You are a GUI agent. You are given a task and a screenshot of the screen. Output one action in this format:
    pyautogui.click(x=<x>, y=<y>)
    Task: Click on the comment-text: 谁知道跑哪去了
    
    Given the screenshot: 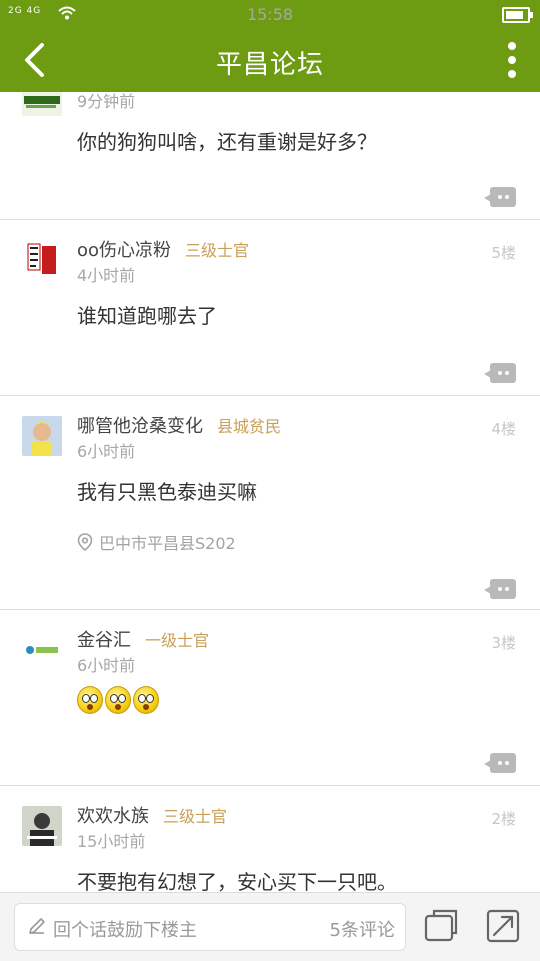 What is the action you would take?
    pyautogui.click(x=147, y=316)
    